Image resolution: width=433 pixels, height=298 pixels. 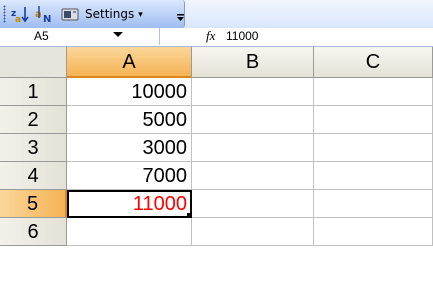 What do you see at coordinates (373, 204) in the screenshot?
I see `cell-c5` at bounding box center [373, 204].